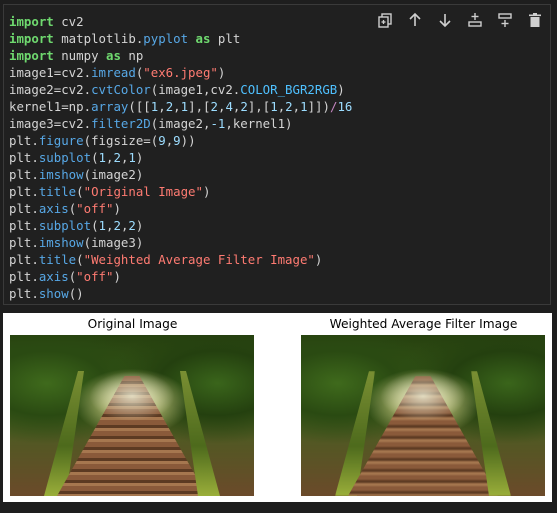 Image resolution: width=557 pixels, height=513 pixels. I want to click on code-line: plt.imshow(image3), so click(180, 242).